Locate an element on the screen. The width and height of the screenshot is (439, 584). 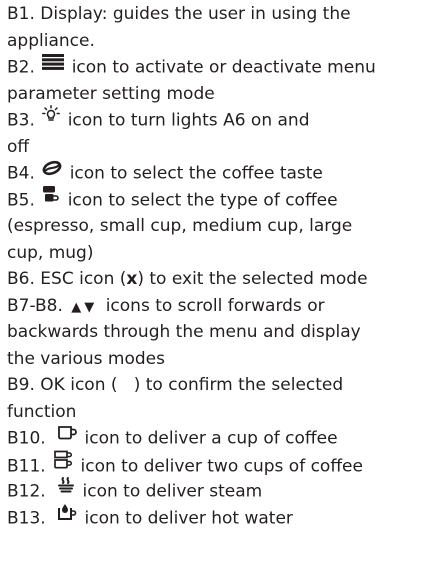
b2-line-2: parameter setting mode is located at coordinates (111, 93).